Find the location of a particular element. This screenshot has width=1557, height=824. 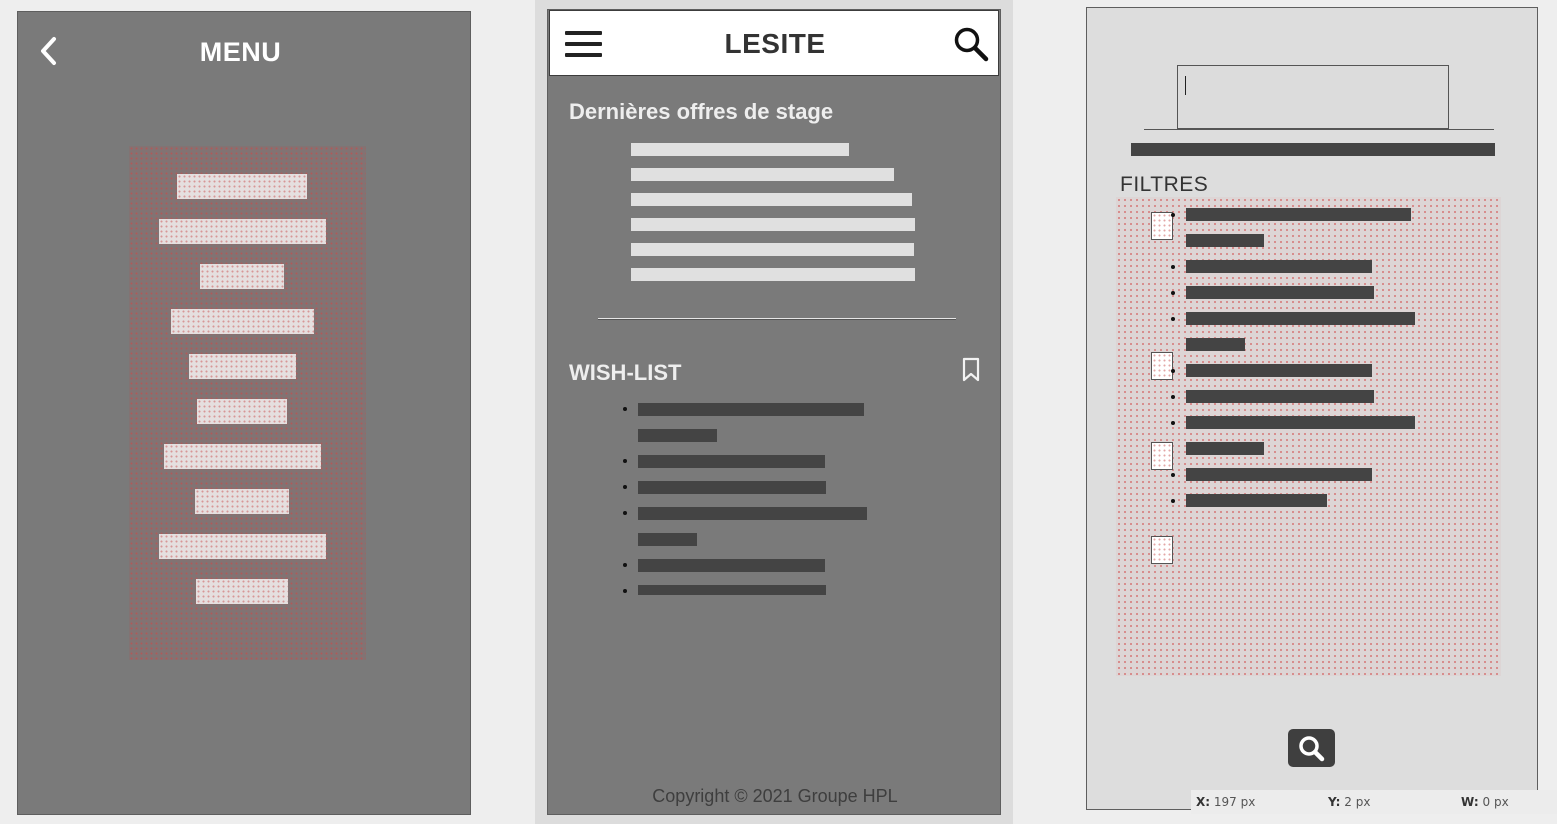

x-readout: X: 197 px is located at coordinates (1226, 802).